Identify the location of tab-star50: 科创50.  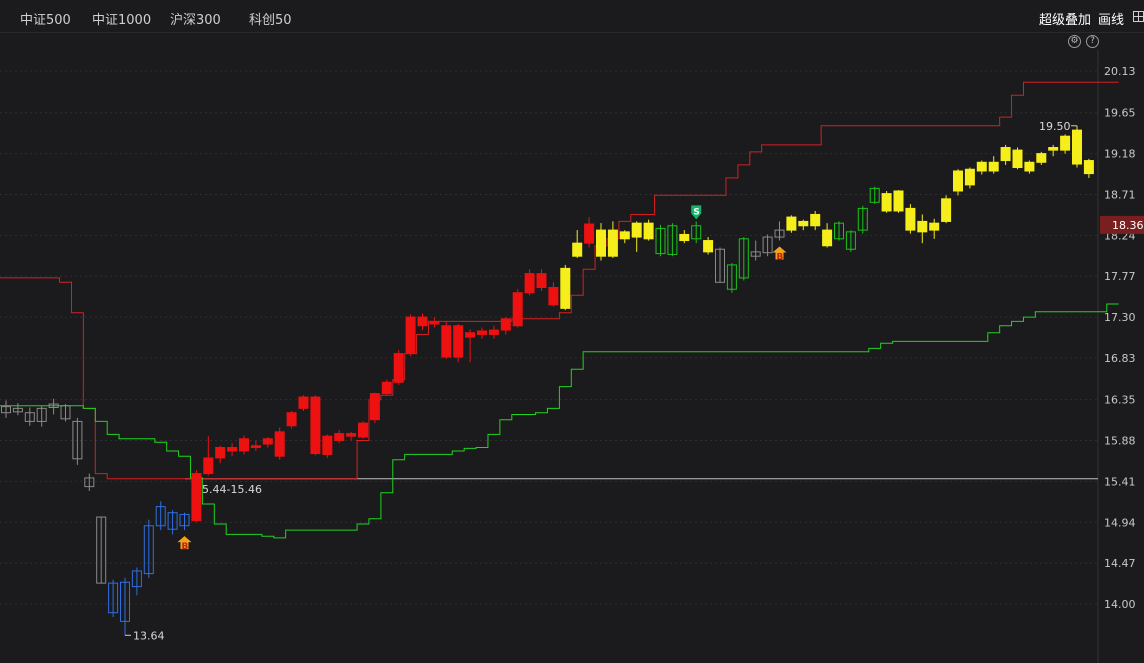
(270, 18).